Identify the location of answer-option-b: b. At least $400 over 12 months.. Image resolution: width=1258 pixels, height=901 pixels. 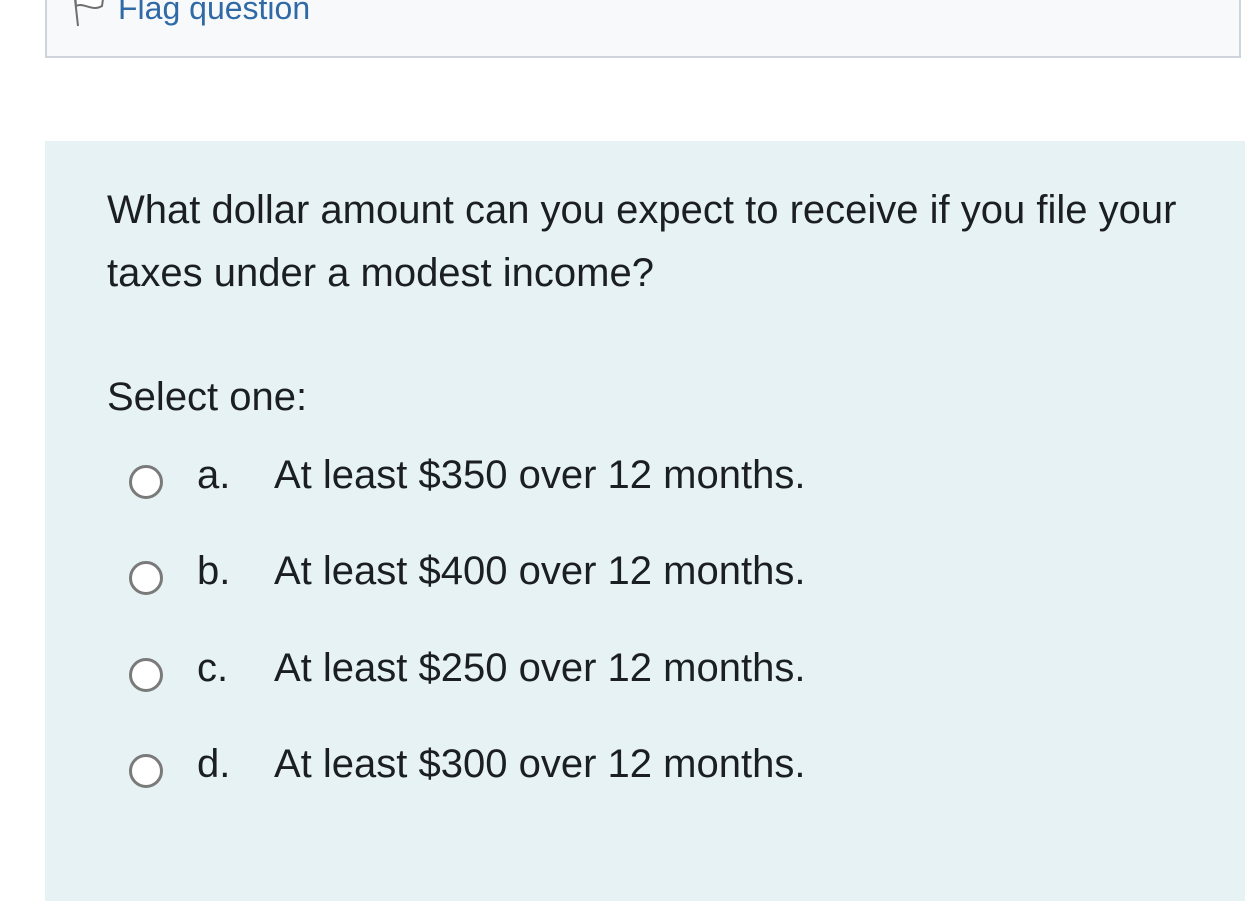
(467, 571).